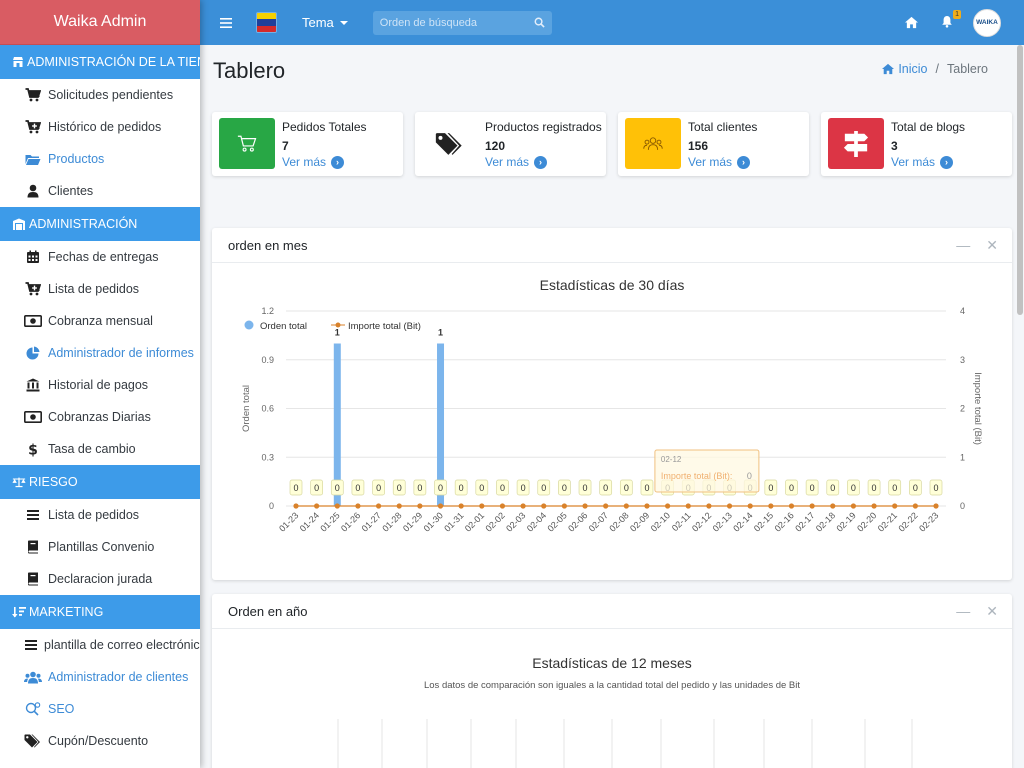 The height and width of the screenshot is (768, 1024). Describe the element at coordinates (951, 20) in the screenshot. I see `notifications-button: 1` at that location.